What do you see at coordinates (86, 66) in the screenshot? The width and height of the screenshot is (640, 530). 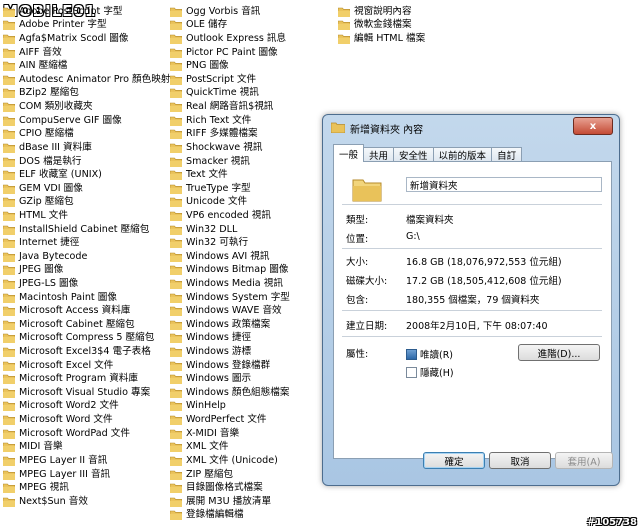 I see `folder-item: AIN 壓縮檔` at bounding box center [86, 66].